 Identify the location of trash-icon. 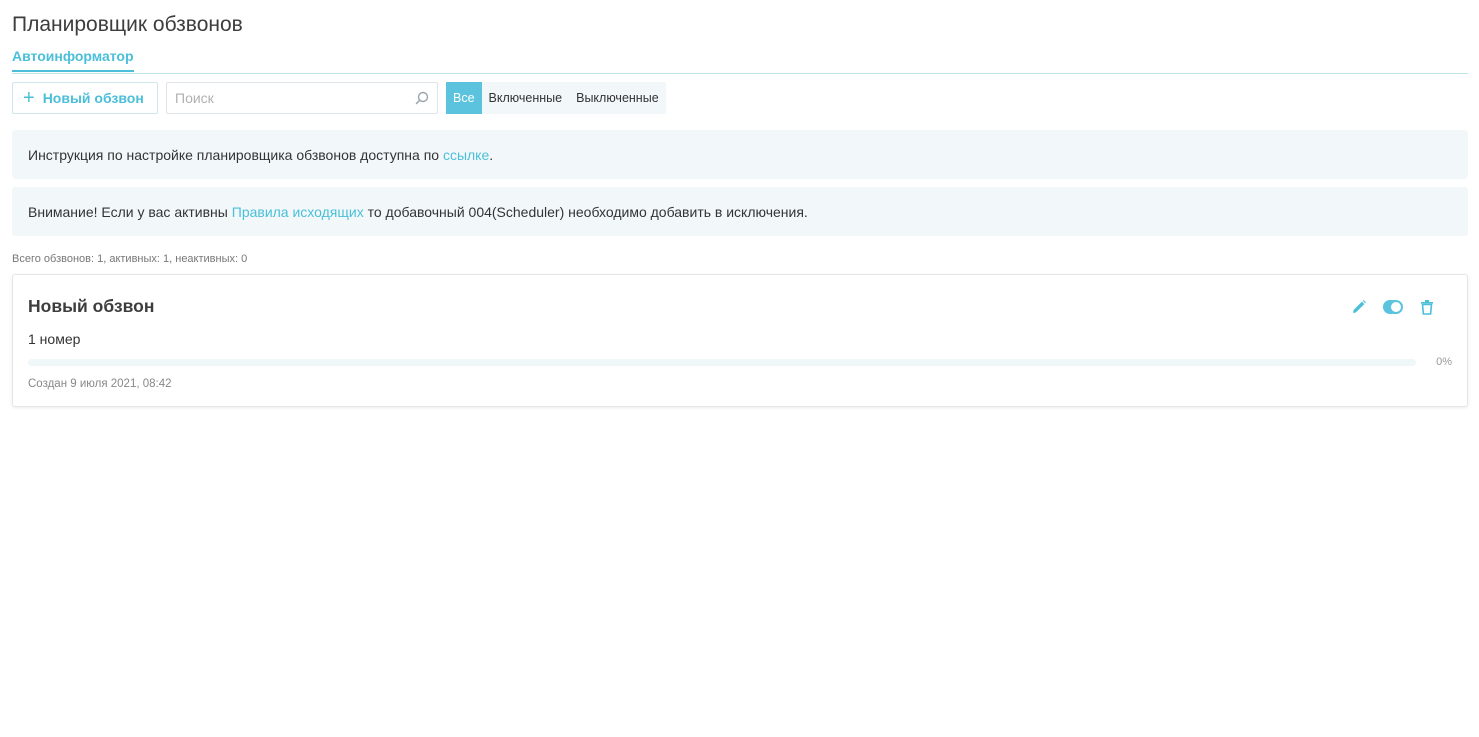
(1427, 307).